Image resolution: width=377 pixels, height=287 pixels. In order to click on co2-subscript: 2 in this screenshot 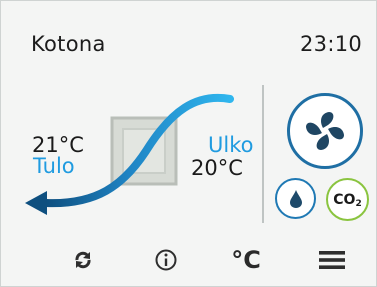, I will do `click(358, 203)`.